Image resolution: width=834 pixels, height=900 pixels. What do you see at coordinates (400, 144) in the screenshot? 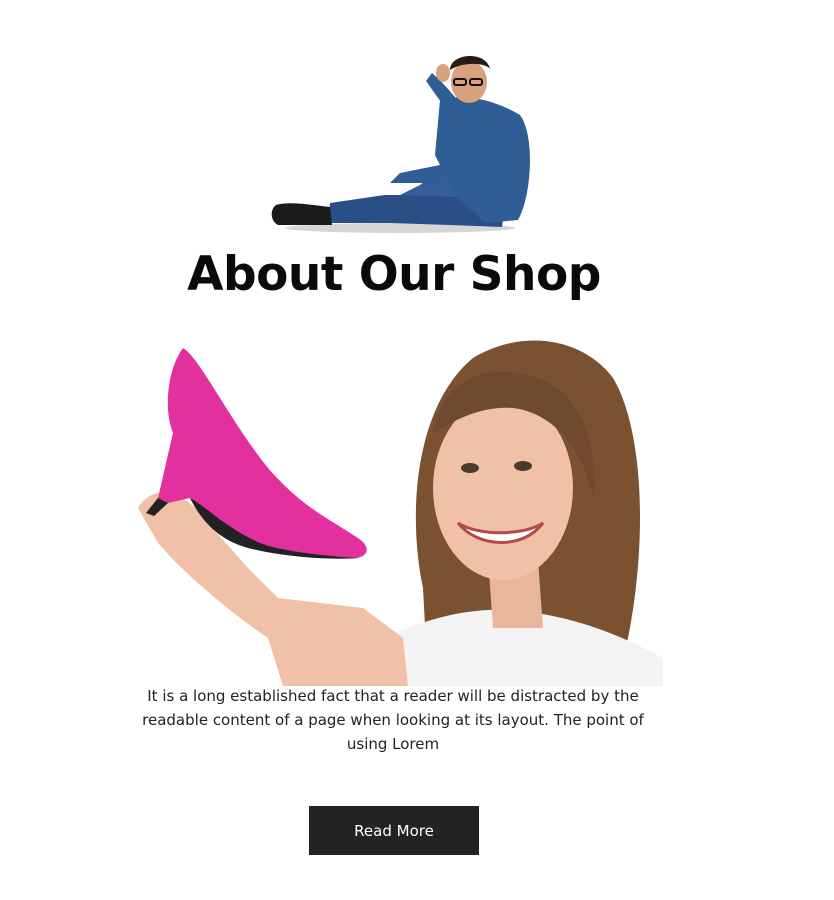
I see `man-sitting-image` at bounding box center [400, 144].